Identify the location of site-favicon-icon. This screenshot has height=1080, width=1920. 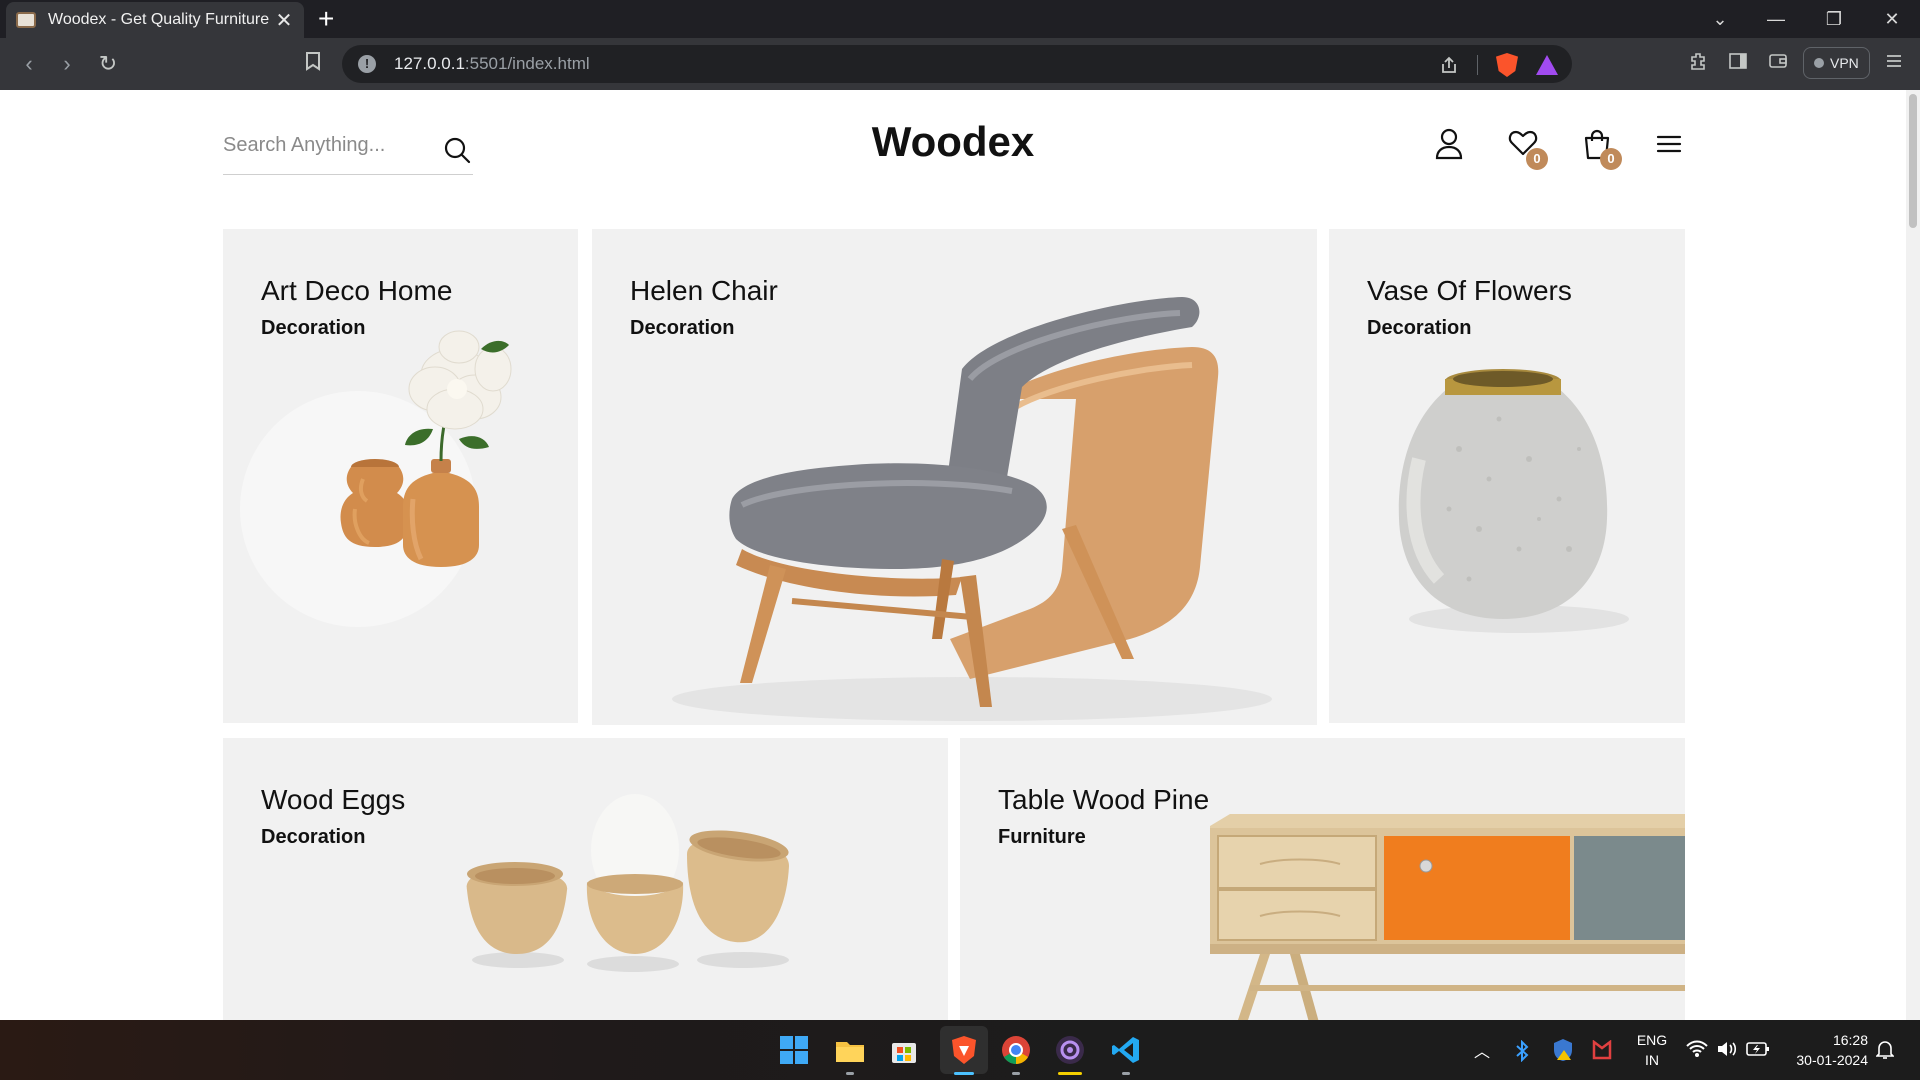
(26, 20).